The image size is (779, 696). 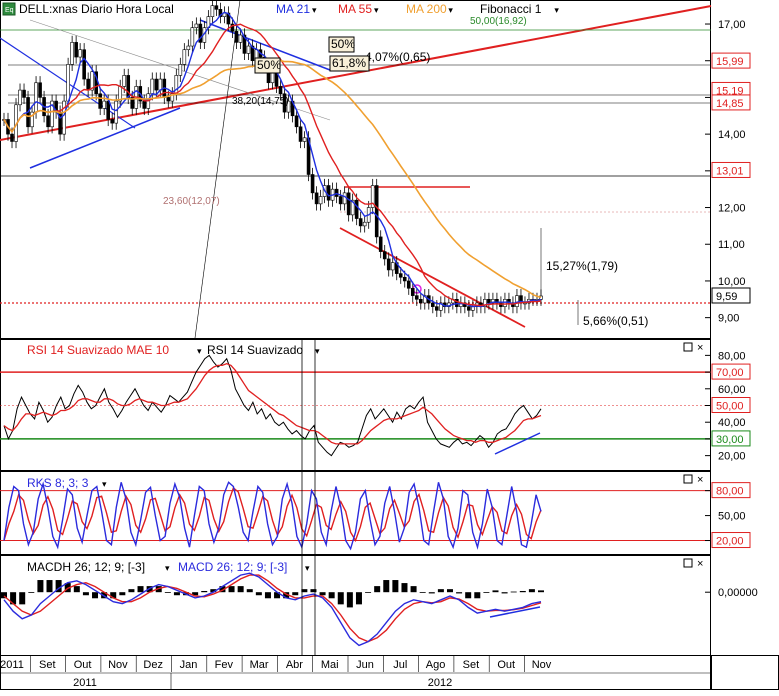 I want to click on y-tick-label: 17,00, so click(x=732, y=25).